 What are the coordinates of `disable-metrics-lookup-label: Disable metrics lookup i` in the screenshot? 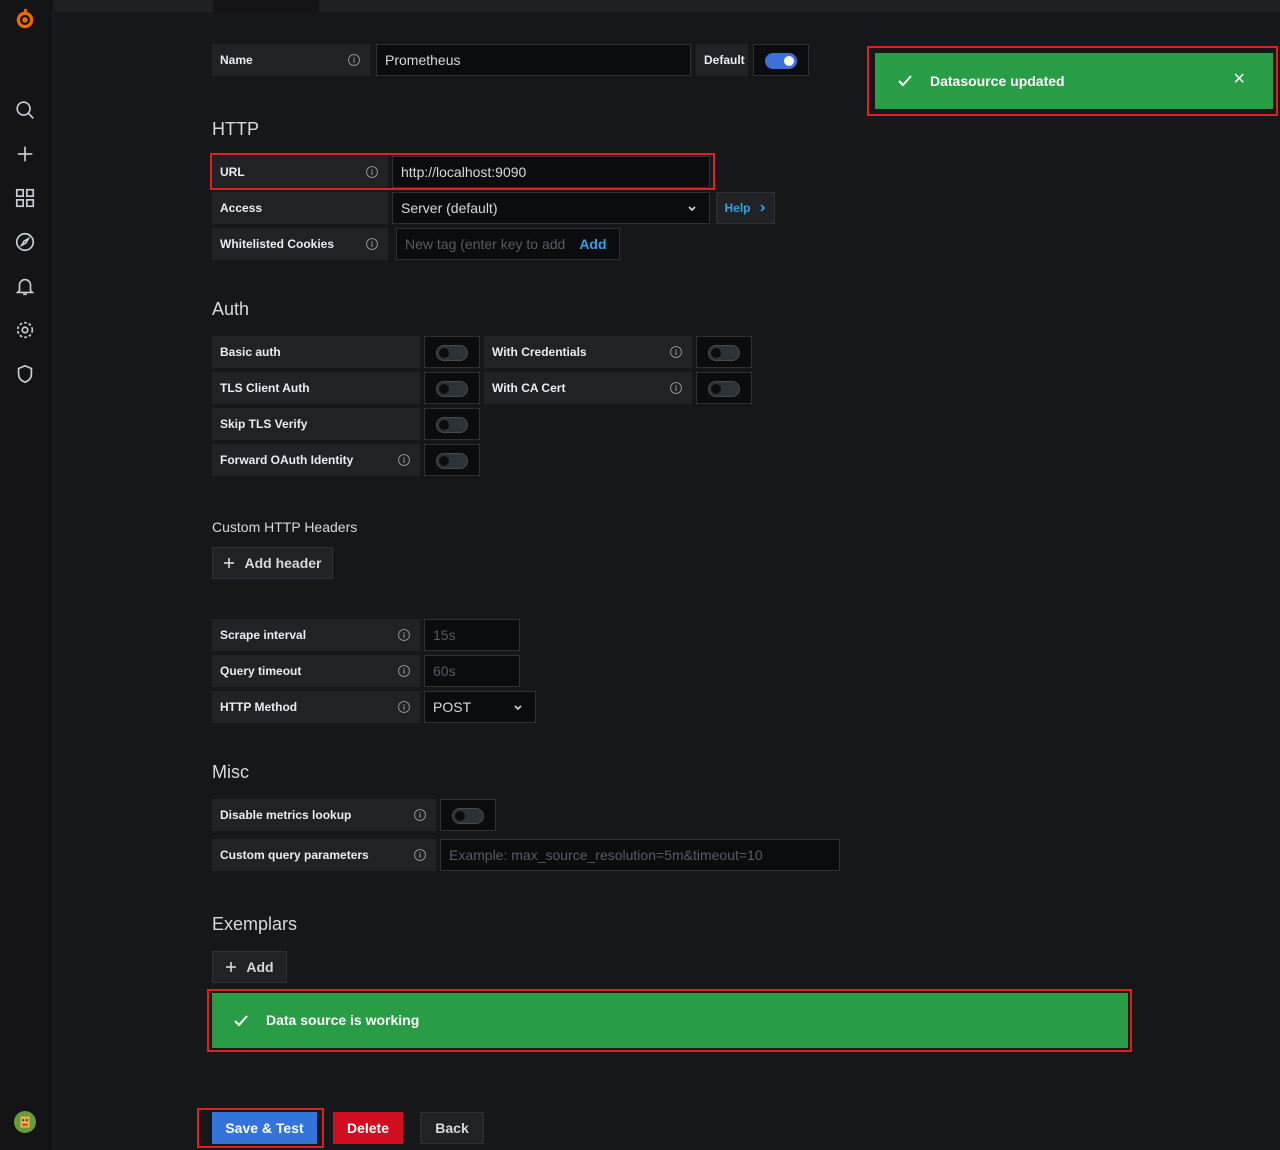 It's located at (324, 815).